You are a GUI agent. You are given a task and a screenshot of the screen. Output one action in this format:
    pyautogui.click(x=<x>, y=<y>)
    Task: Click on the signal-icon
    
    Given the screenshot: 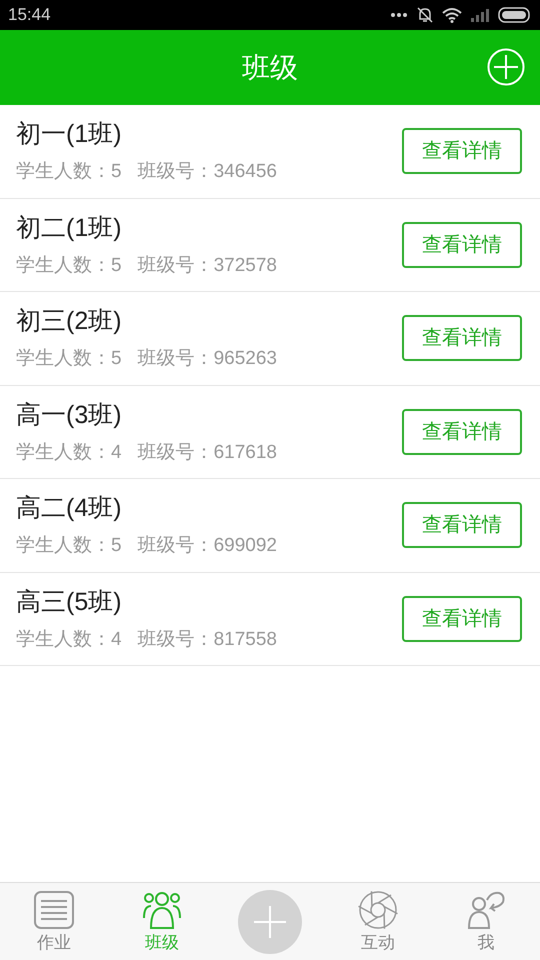 What is the action you would take?
    pyautogui.click(x=480, y=15)
    